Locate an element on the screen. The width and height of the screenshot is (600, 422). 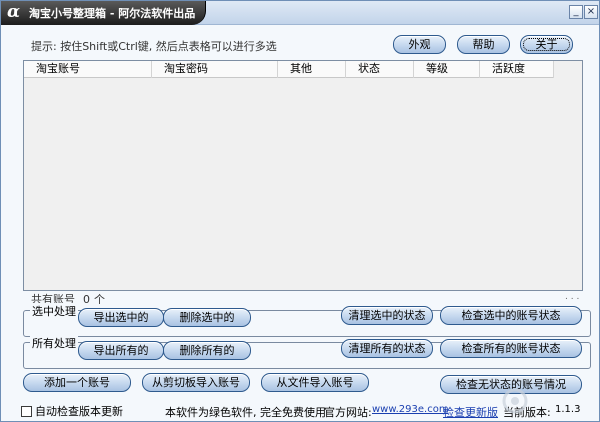
website-label: 官方网站: is located at coordinates (348, 412).